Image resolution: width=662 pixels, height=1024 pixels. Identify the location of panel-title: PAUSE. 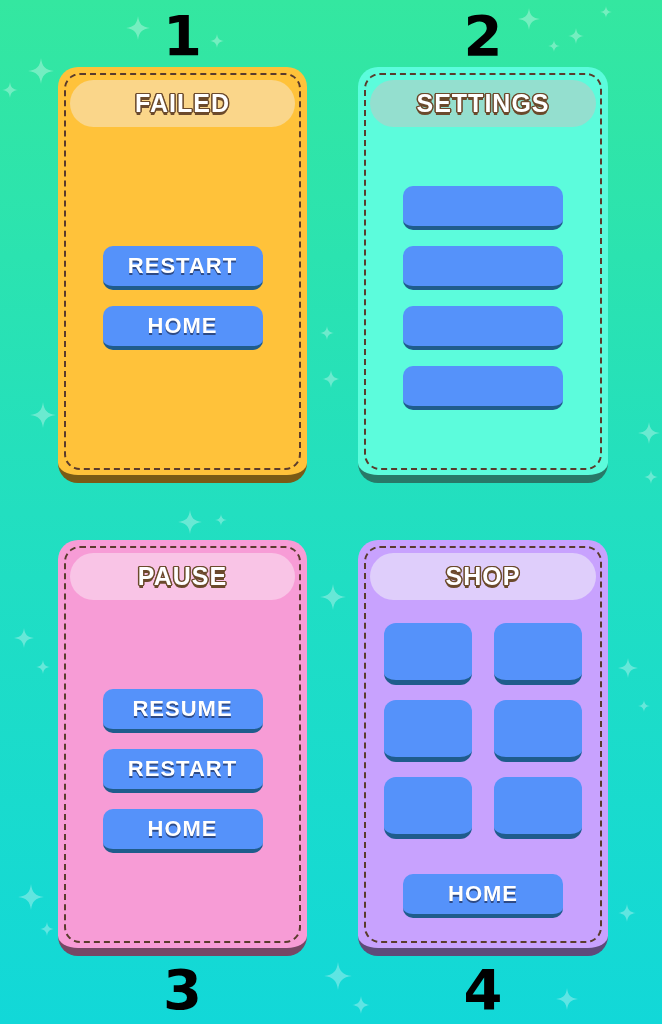
(182, 576).